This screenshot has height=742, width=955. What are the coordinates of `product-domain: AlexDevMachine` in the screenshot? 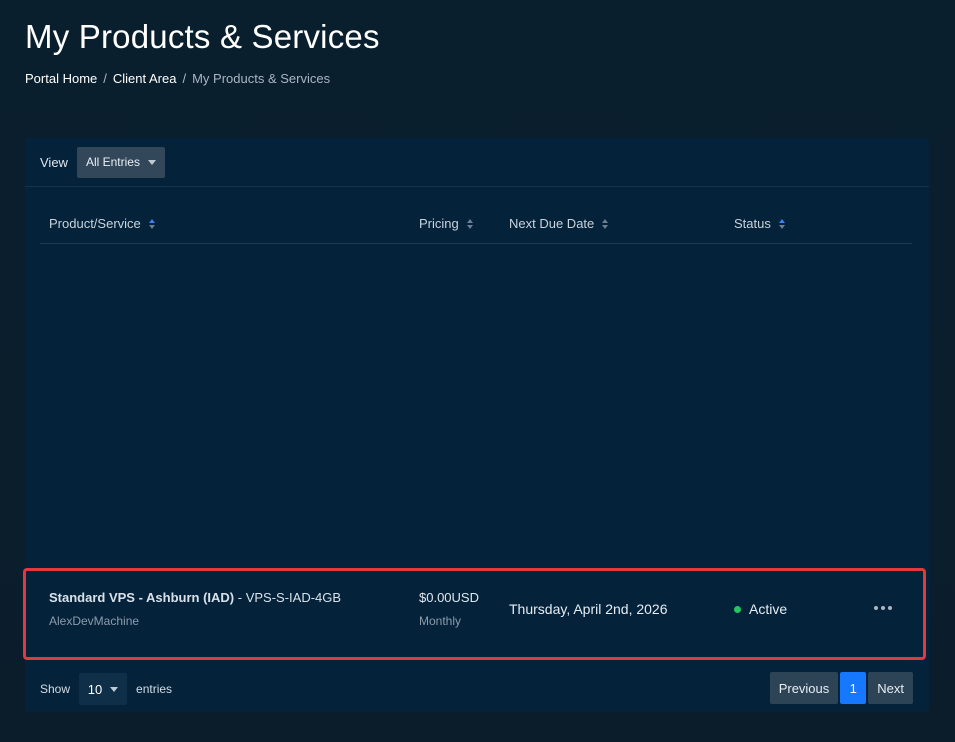 It's located at (94, 621).